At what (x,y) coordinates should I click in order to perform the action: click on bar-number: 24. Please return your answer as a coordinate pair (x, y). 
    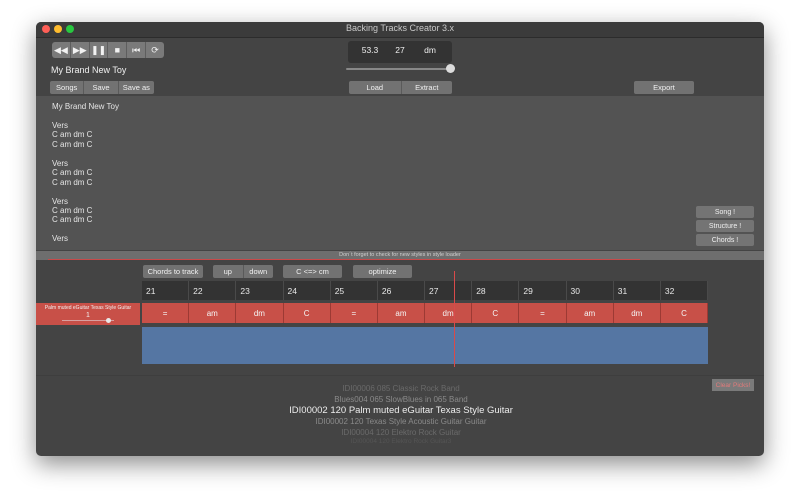
    Looking at the image, I should click on (307, 290).